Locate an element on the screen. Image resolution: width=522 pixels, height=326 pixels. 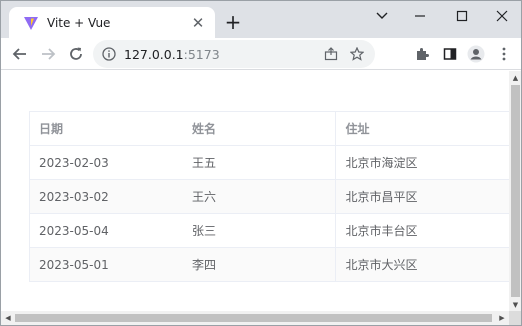
scroll-up-arrow-icon: ▲ is located at coordinates (515, 77).